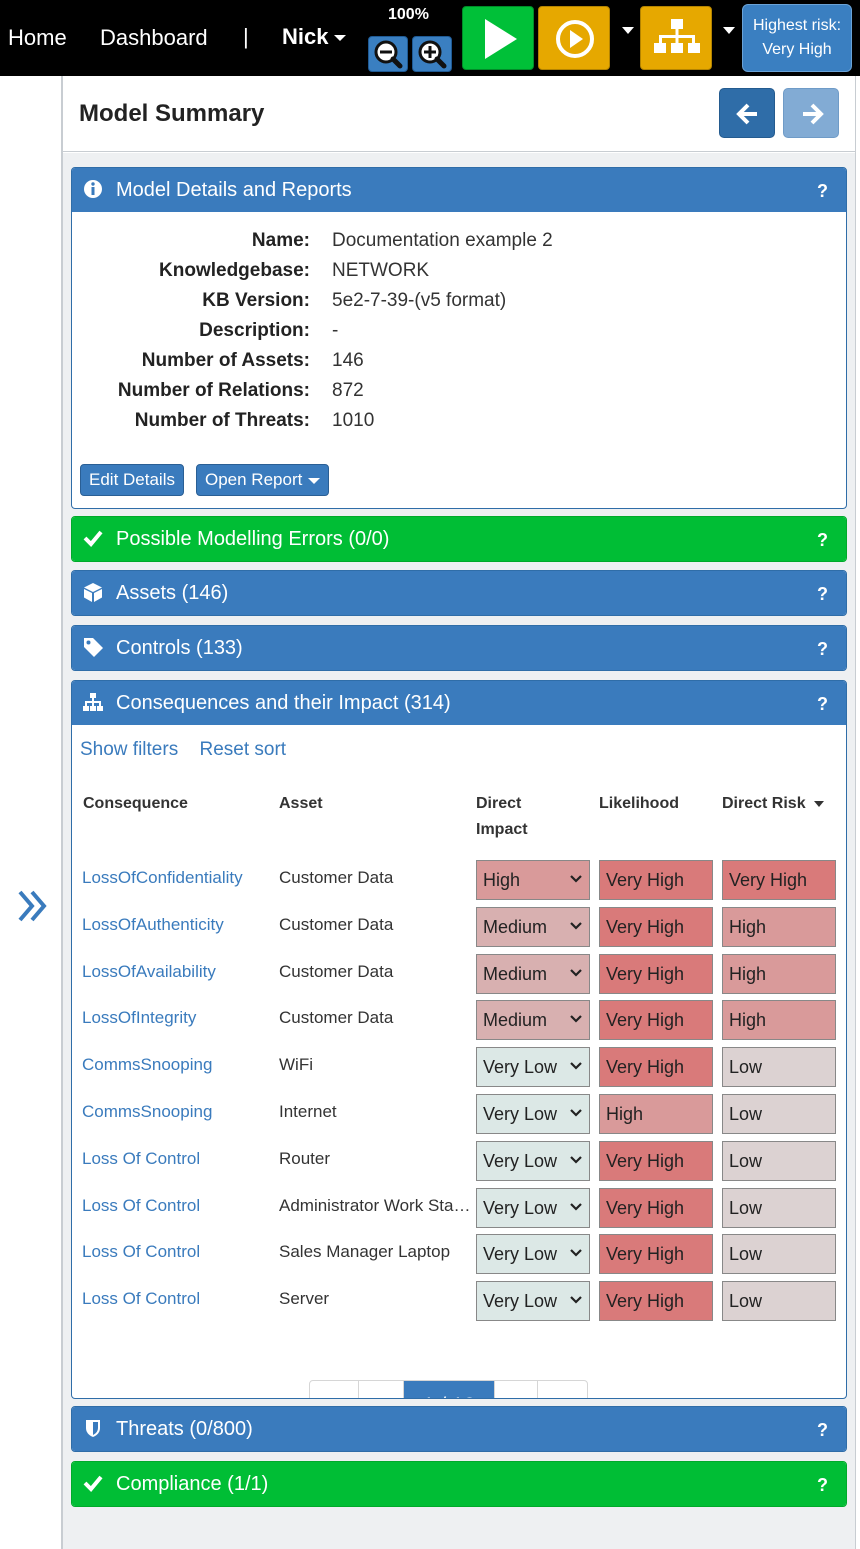  I want to click on column-header-asset: Asset, so click(301, 804).